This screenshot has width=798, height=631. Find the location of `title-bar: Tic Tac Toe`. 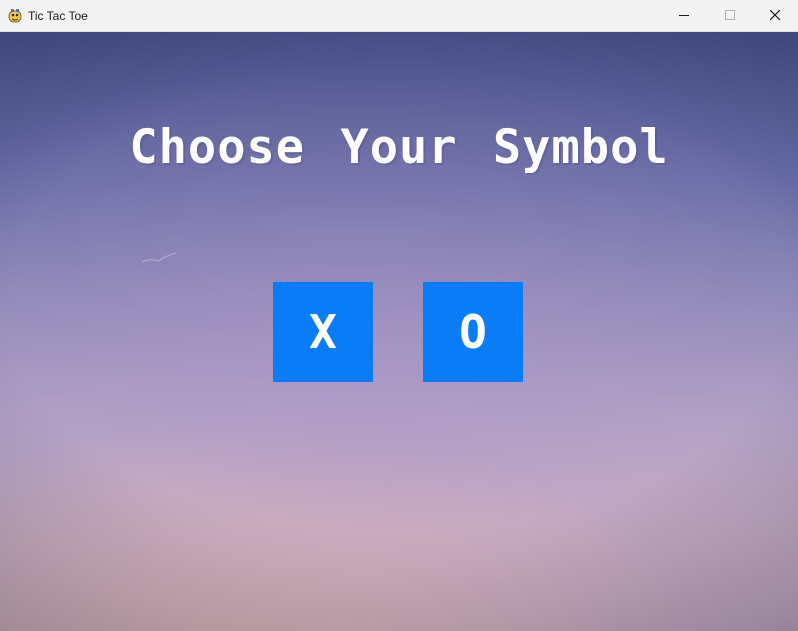

title-bar: Tic Tac Toe is located at coordinates (399, 16).